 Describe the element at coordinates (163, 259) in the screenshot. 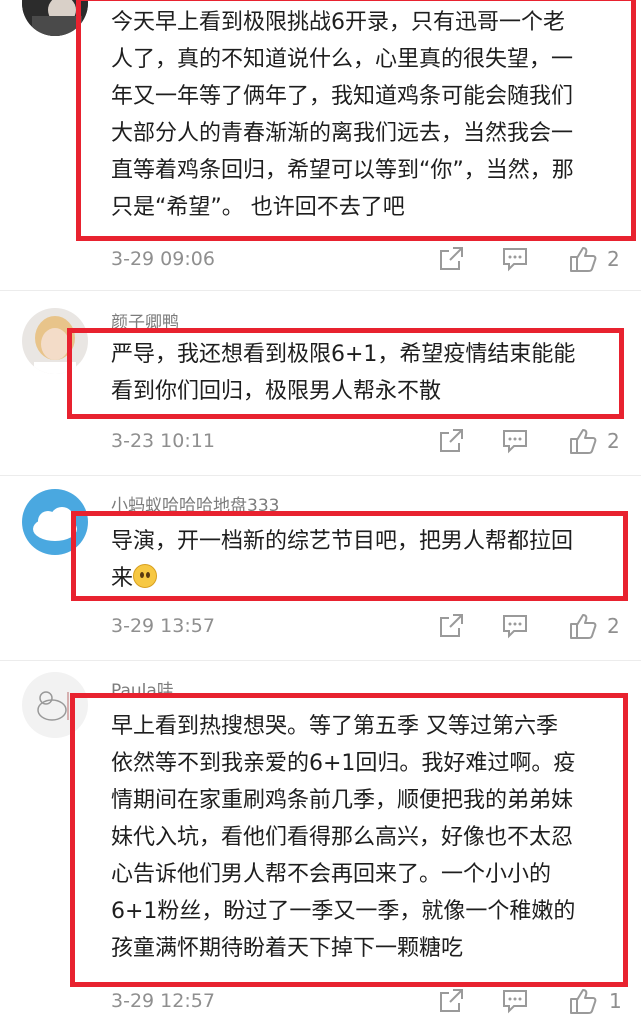

I see `comment-time: 3-29 09:06` at that location.